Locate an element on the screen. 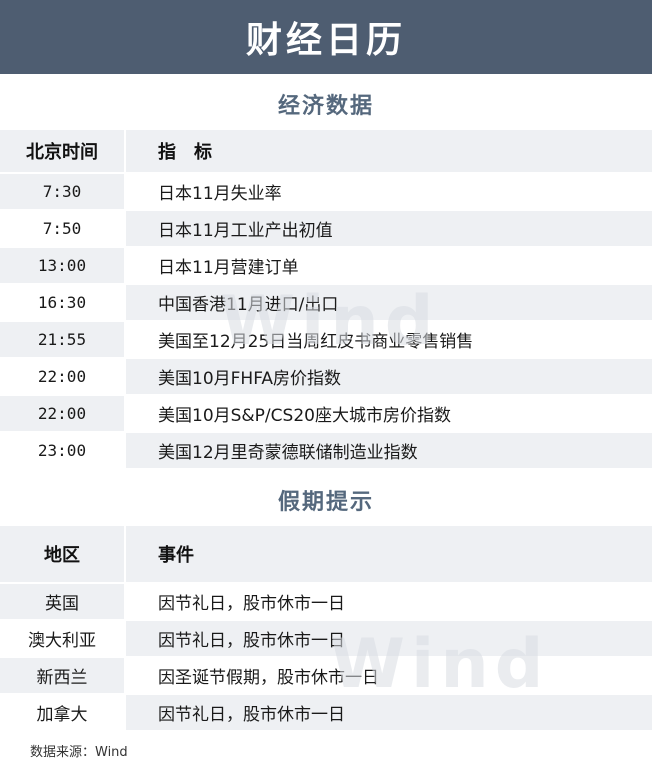  table-row: 7:30 日本11月失业率 is located at coordinates (326, 190).